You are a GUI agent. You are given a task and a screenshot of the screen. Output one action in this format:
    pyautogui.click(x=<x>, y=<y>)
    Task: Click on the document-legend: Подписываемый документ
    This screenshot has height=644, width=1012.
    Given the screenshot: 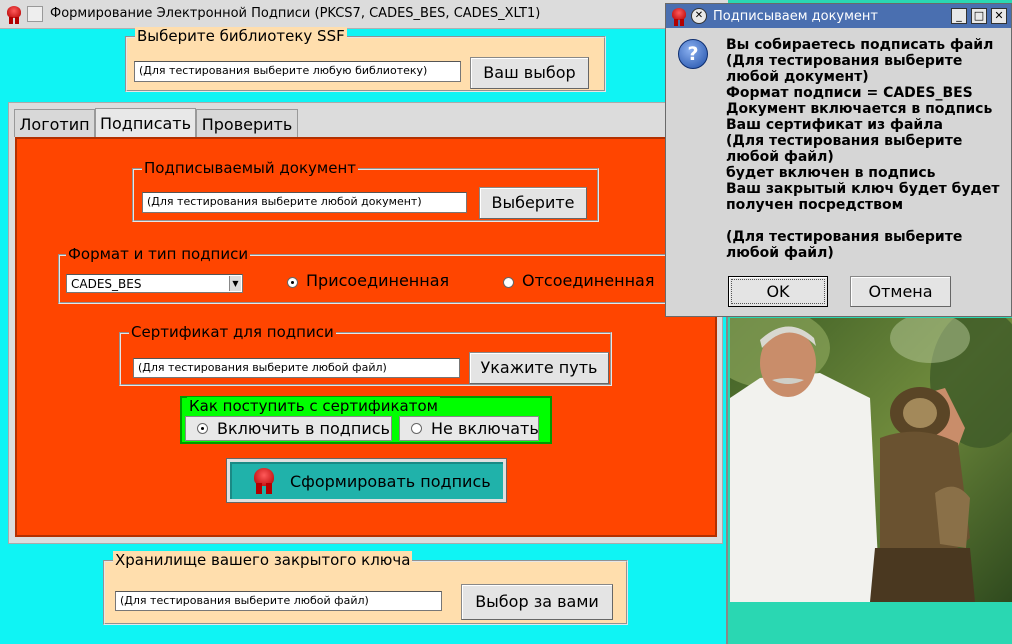 What is the action you would take?
    pyautogui.click(x=250, y=168)
    